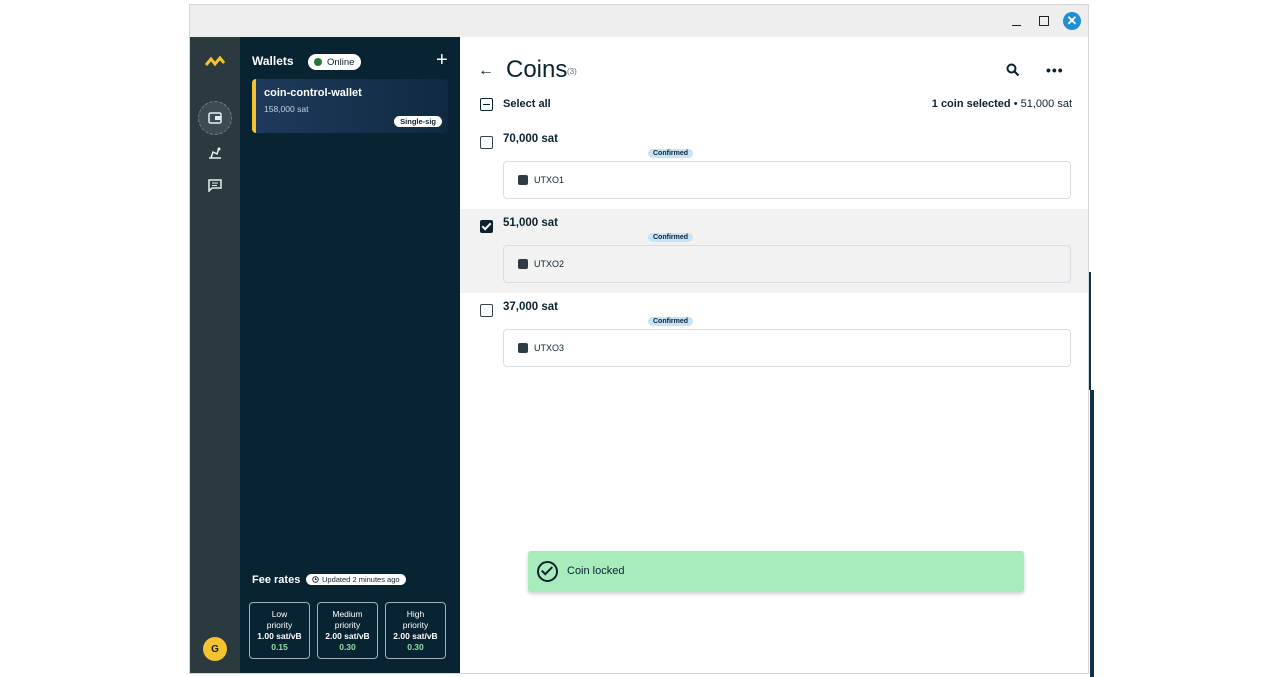 This screenshot has width=1280, height=677. What do you see at coordinates (279, 614) in the screenshot?
I see `fee-level-label: Low` at bounding box center [279, 614].